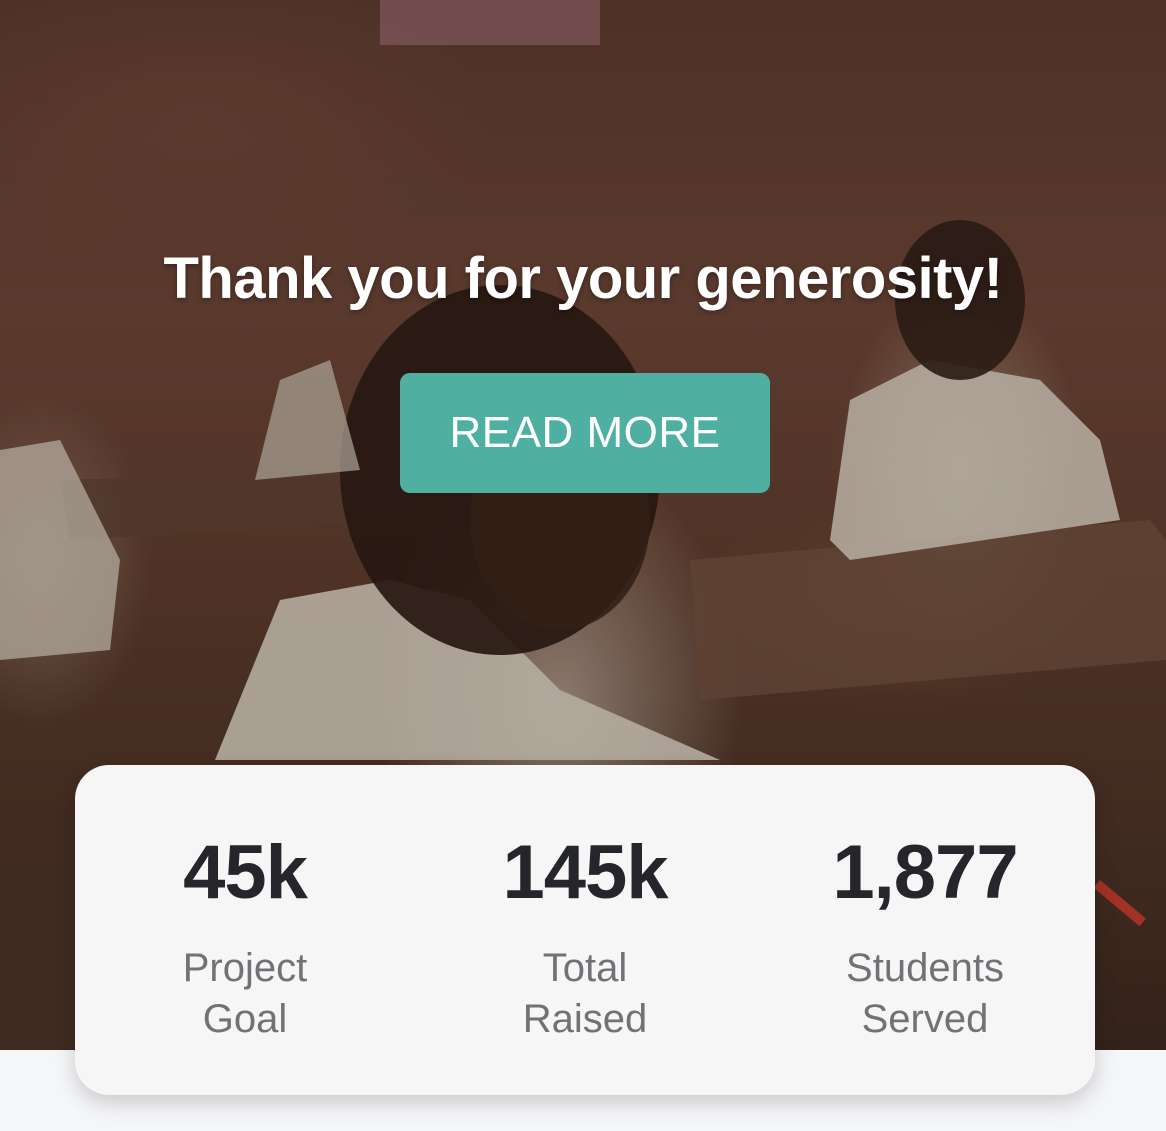 The height and width of the screenshot is (1131, 1166). I want to click on stat-value: 45k, so click(245, 872).